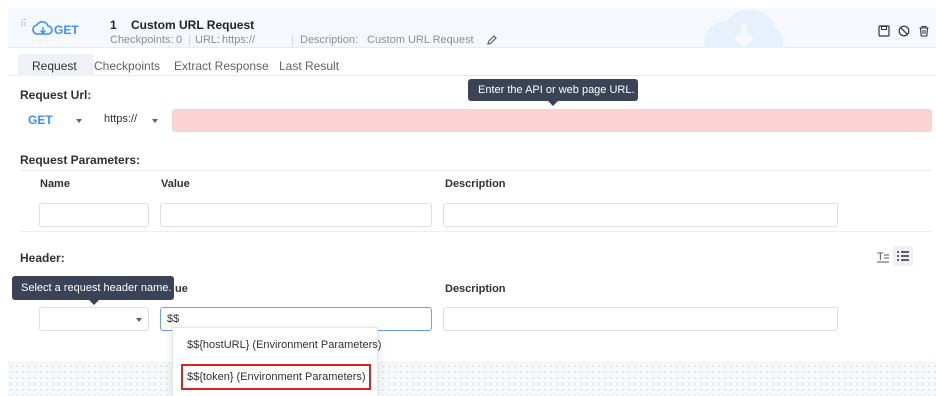 This screenshot has width=936, height=396. Describe the element at coordinates (56, 120) in the screenshot. I see `method-select: GET` at that location.